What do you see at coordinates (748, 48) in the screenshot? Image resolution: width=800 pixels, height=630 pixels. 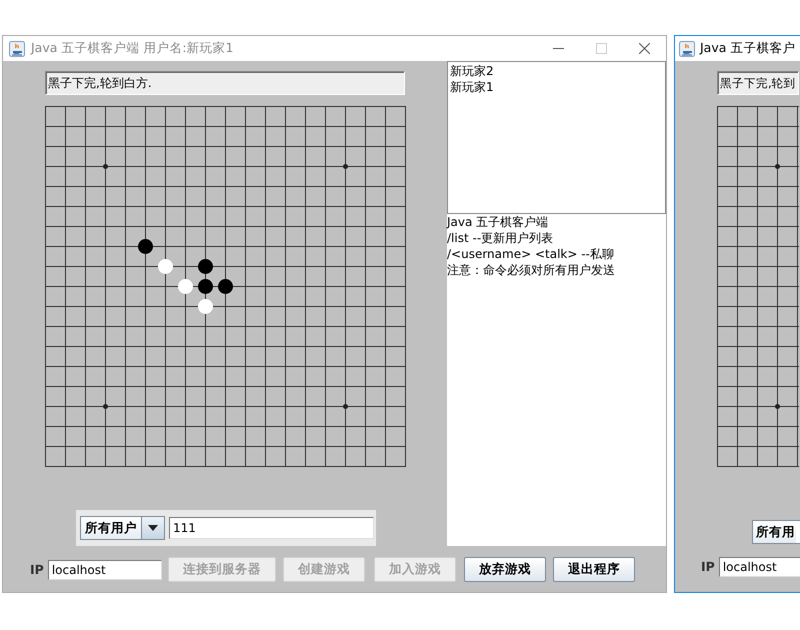 I see `window-title: Java 五子棋客户` at bounding box center [748, 48].